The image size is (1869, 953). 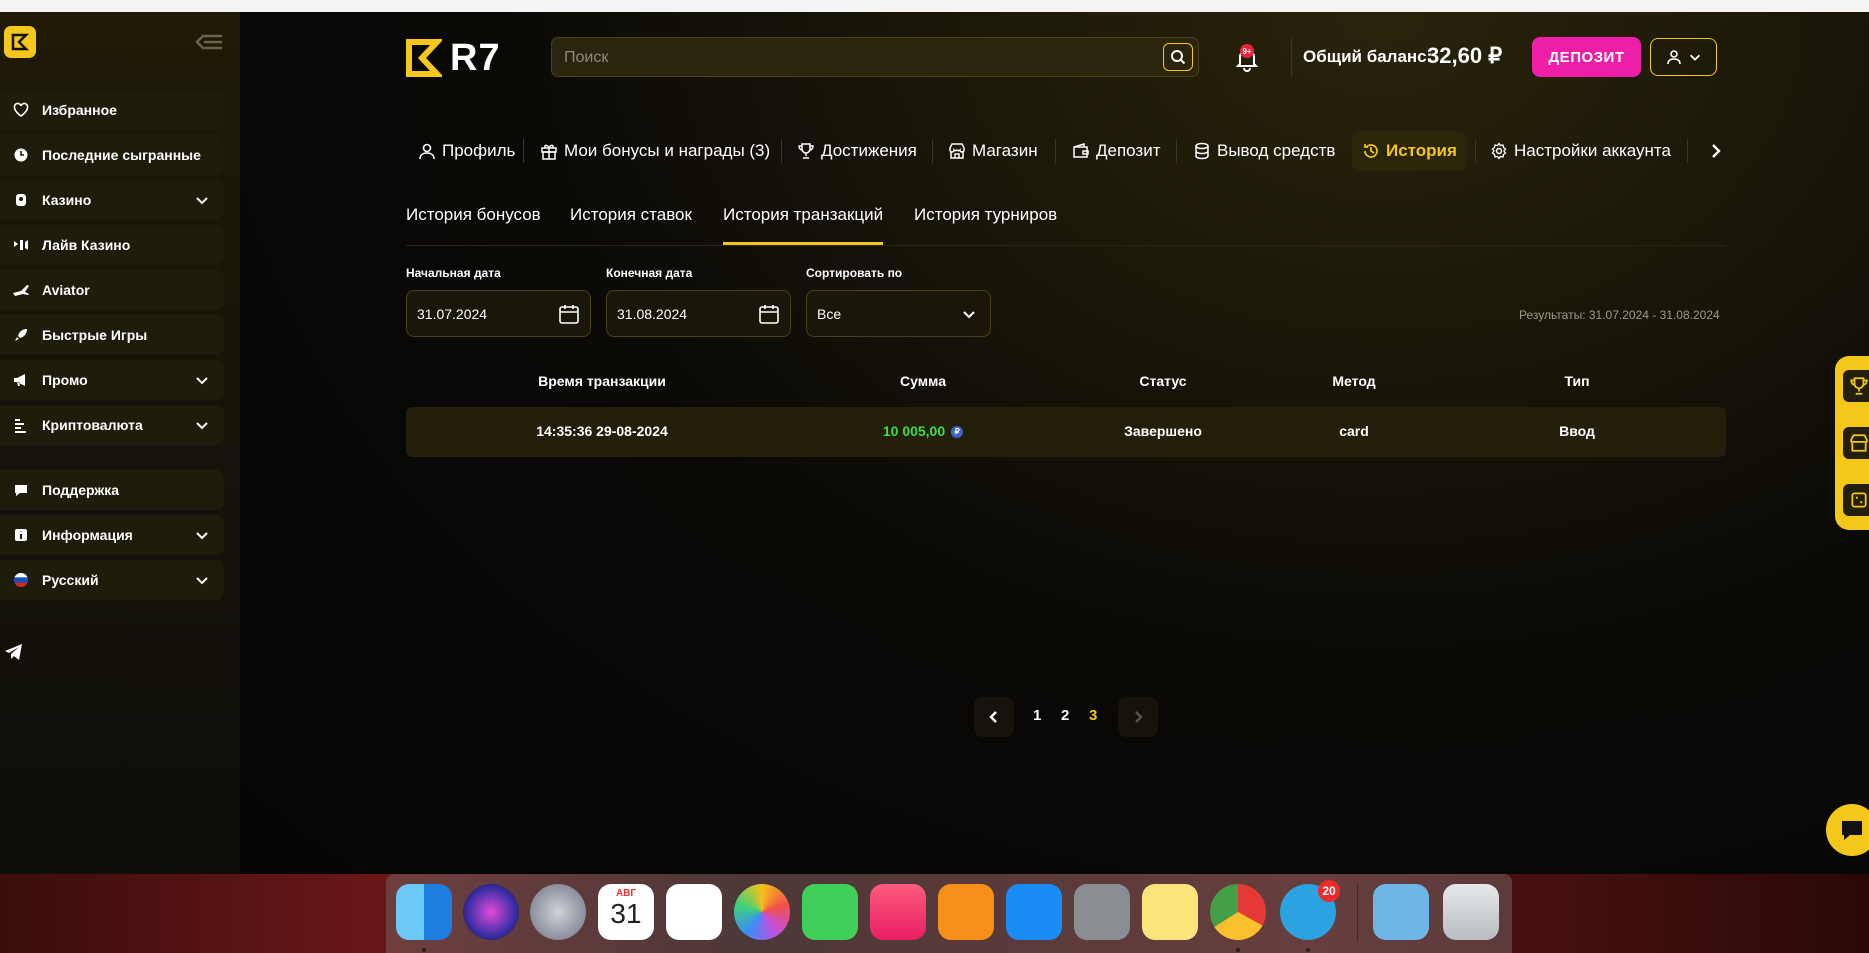 I want to click on notes-icon, so click(x=1170, y=912).